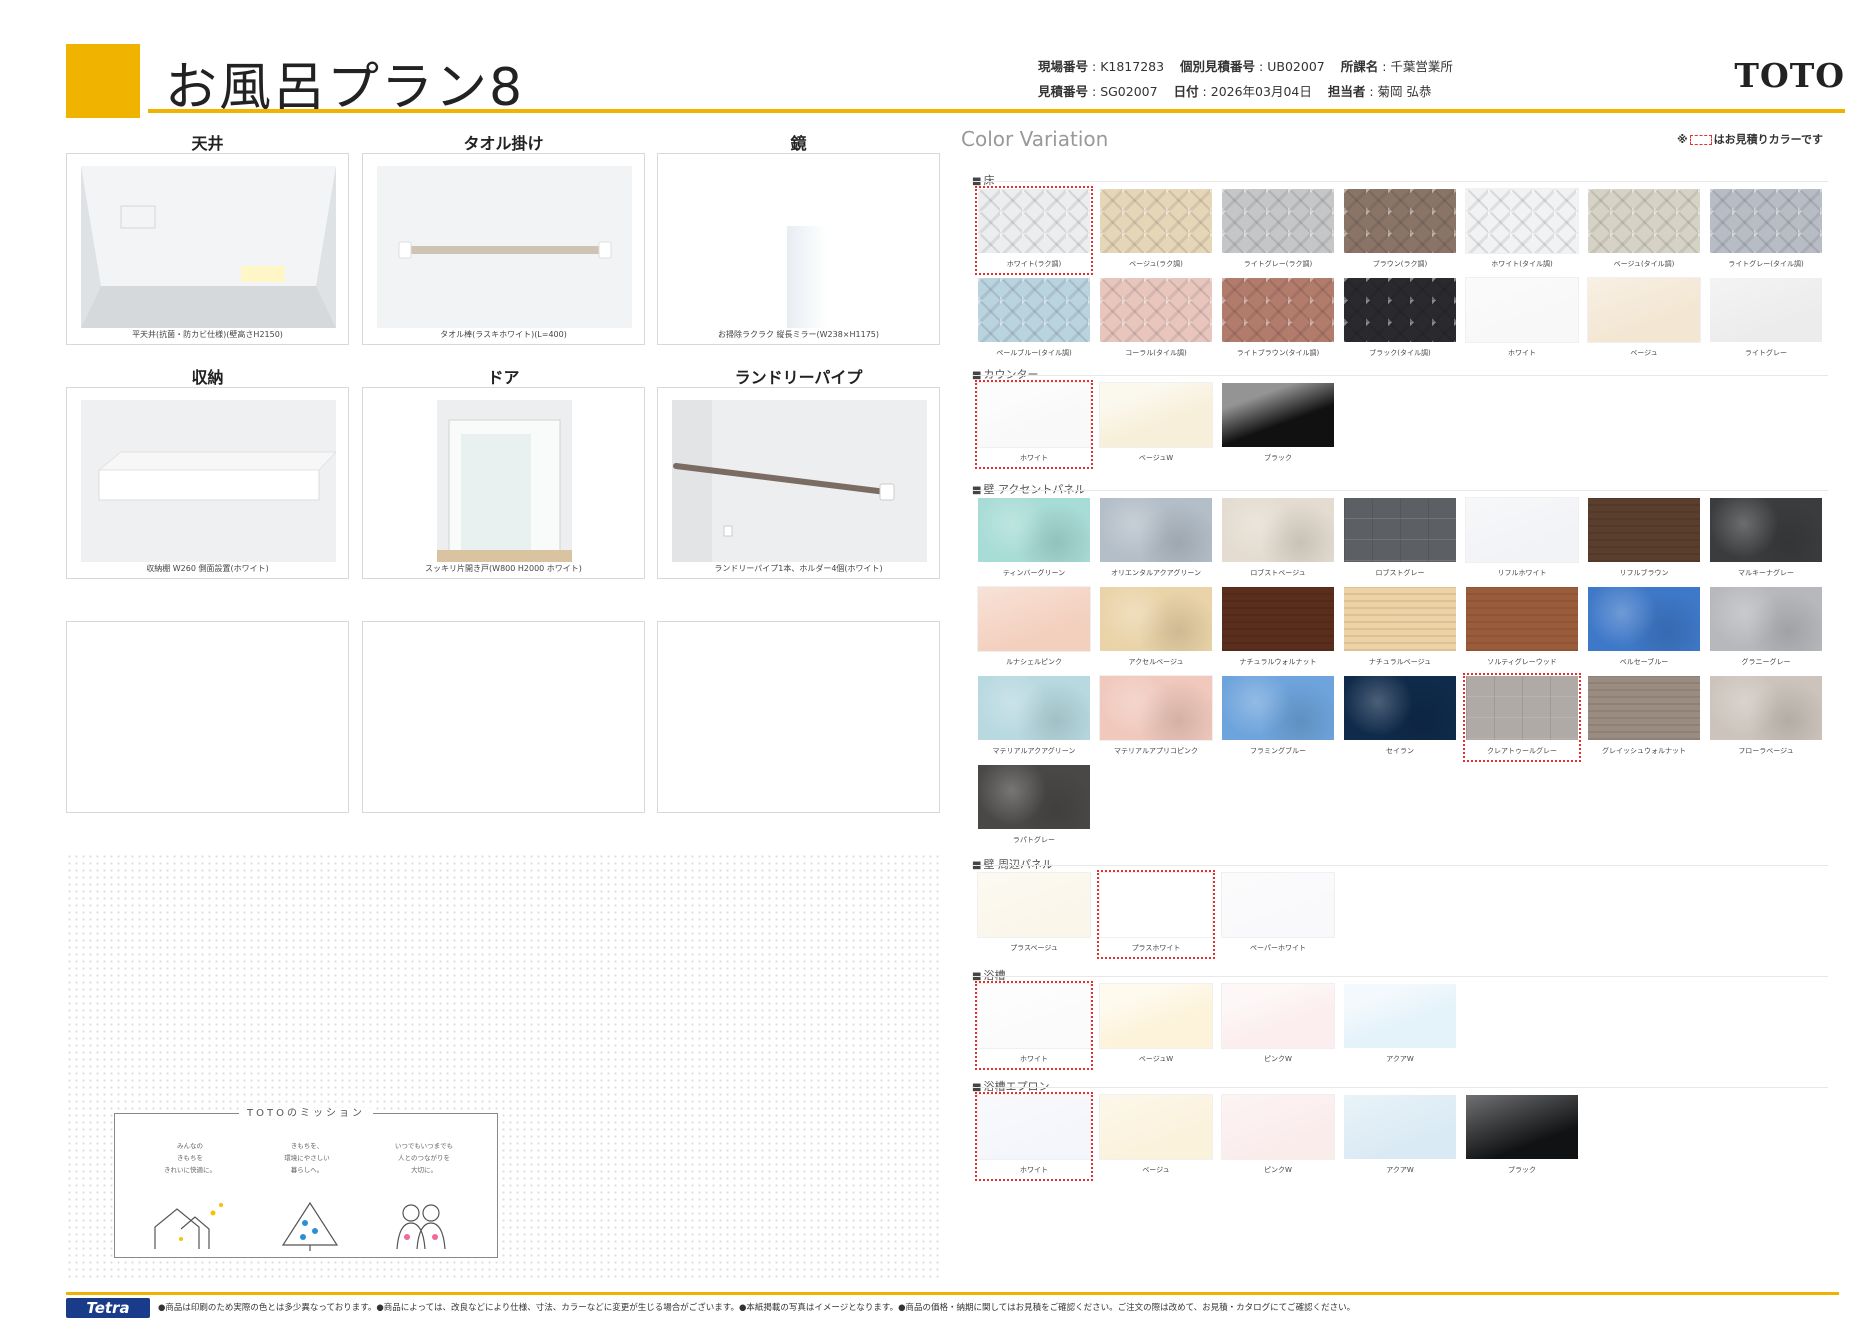  Describe the element at coordinates (1522, 230) in the screenshot. I see `color-swatch: ホワイト(タイル調)` at that location.